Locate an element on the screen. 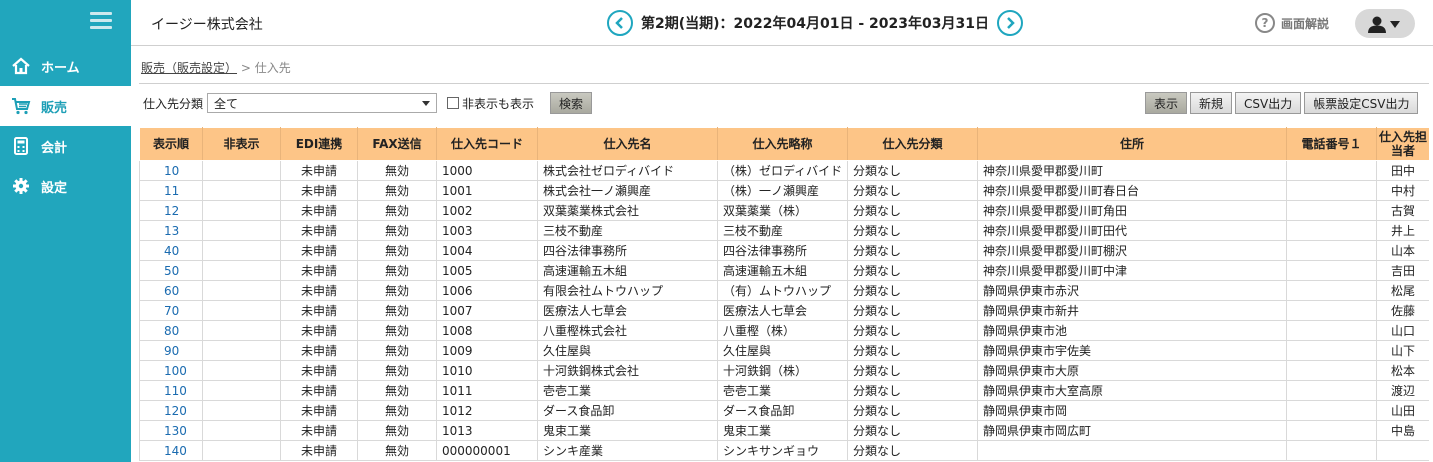  cell-order: 100 is located at coordinates (171, 370).